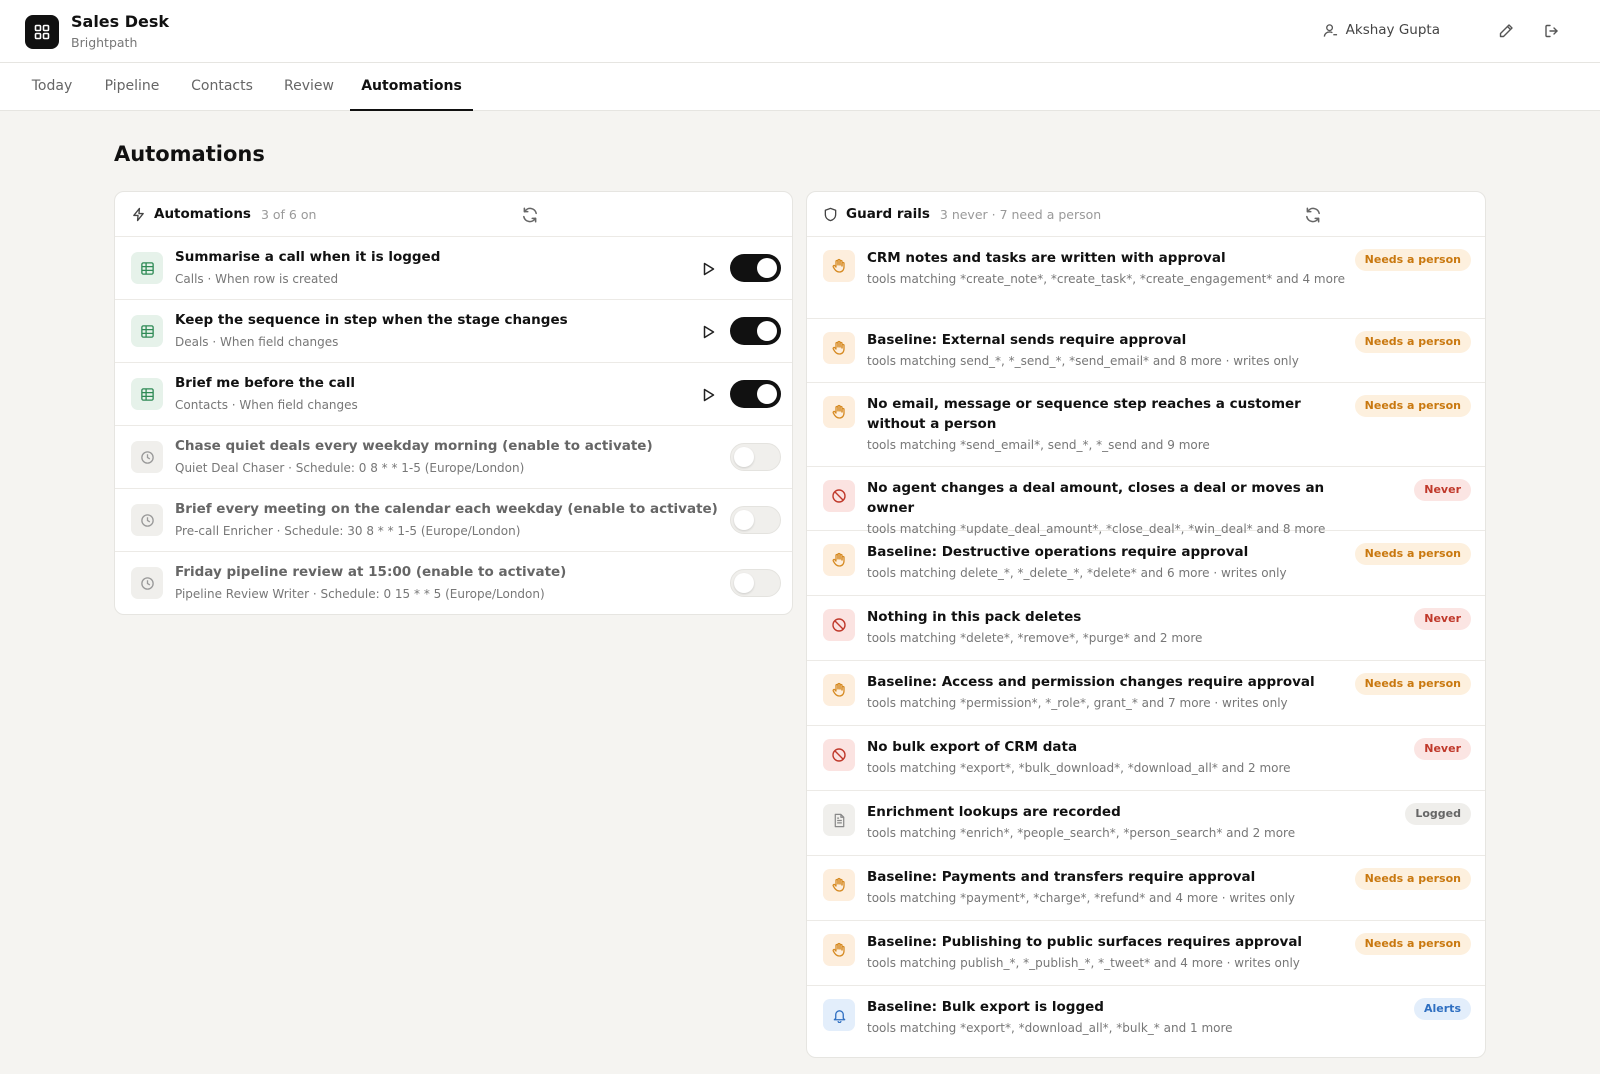 The image size is (1600, 1074). I want to click on lightning-icon, so click(138, 214).